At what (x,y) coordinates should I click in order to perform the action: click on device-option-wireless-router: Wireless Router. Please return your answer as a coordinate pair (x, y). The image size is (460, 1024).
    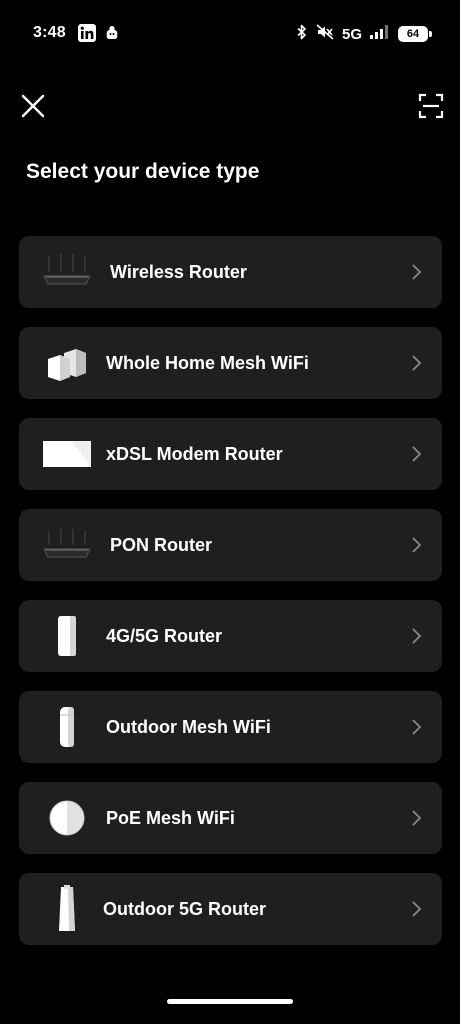
    Looking at the image, I should click on (230, 272).